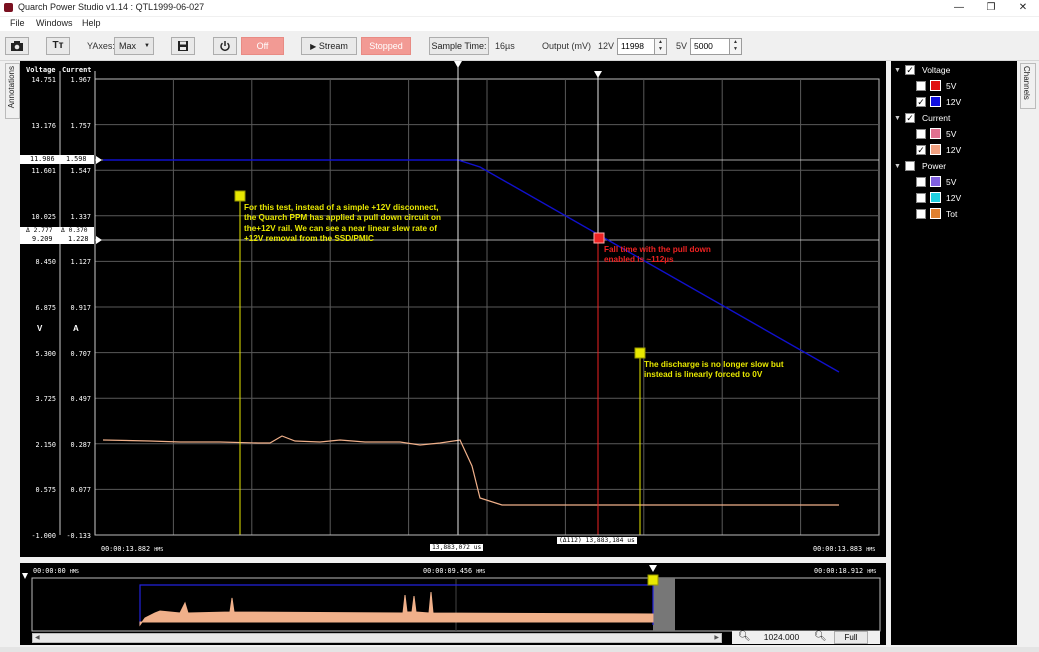  I want to click on current-group-checkbox: ✓, so click(910, 118).